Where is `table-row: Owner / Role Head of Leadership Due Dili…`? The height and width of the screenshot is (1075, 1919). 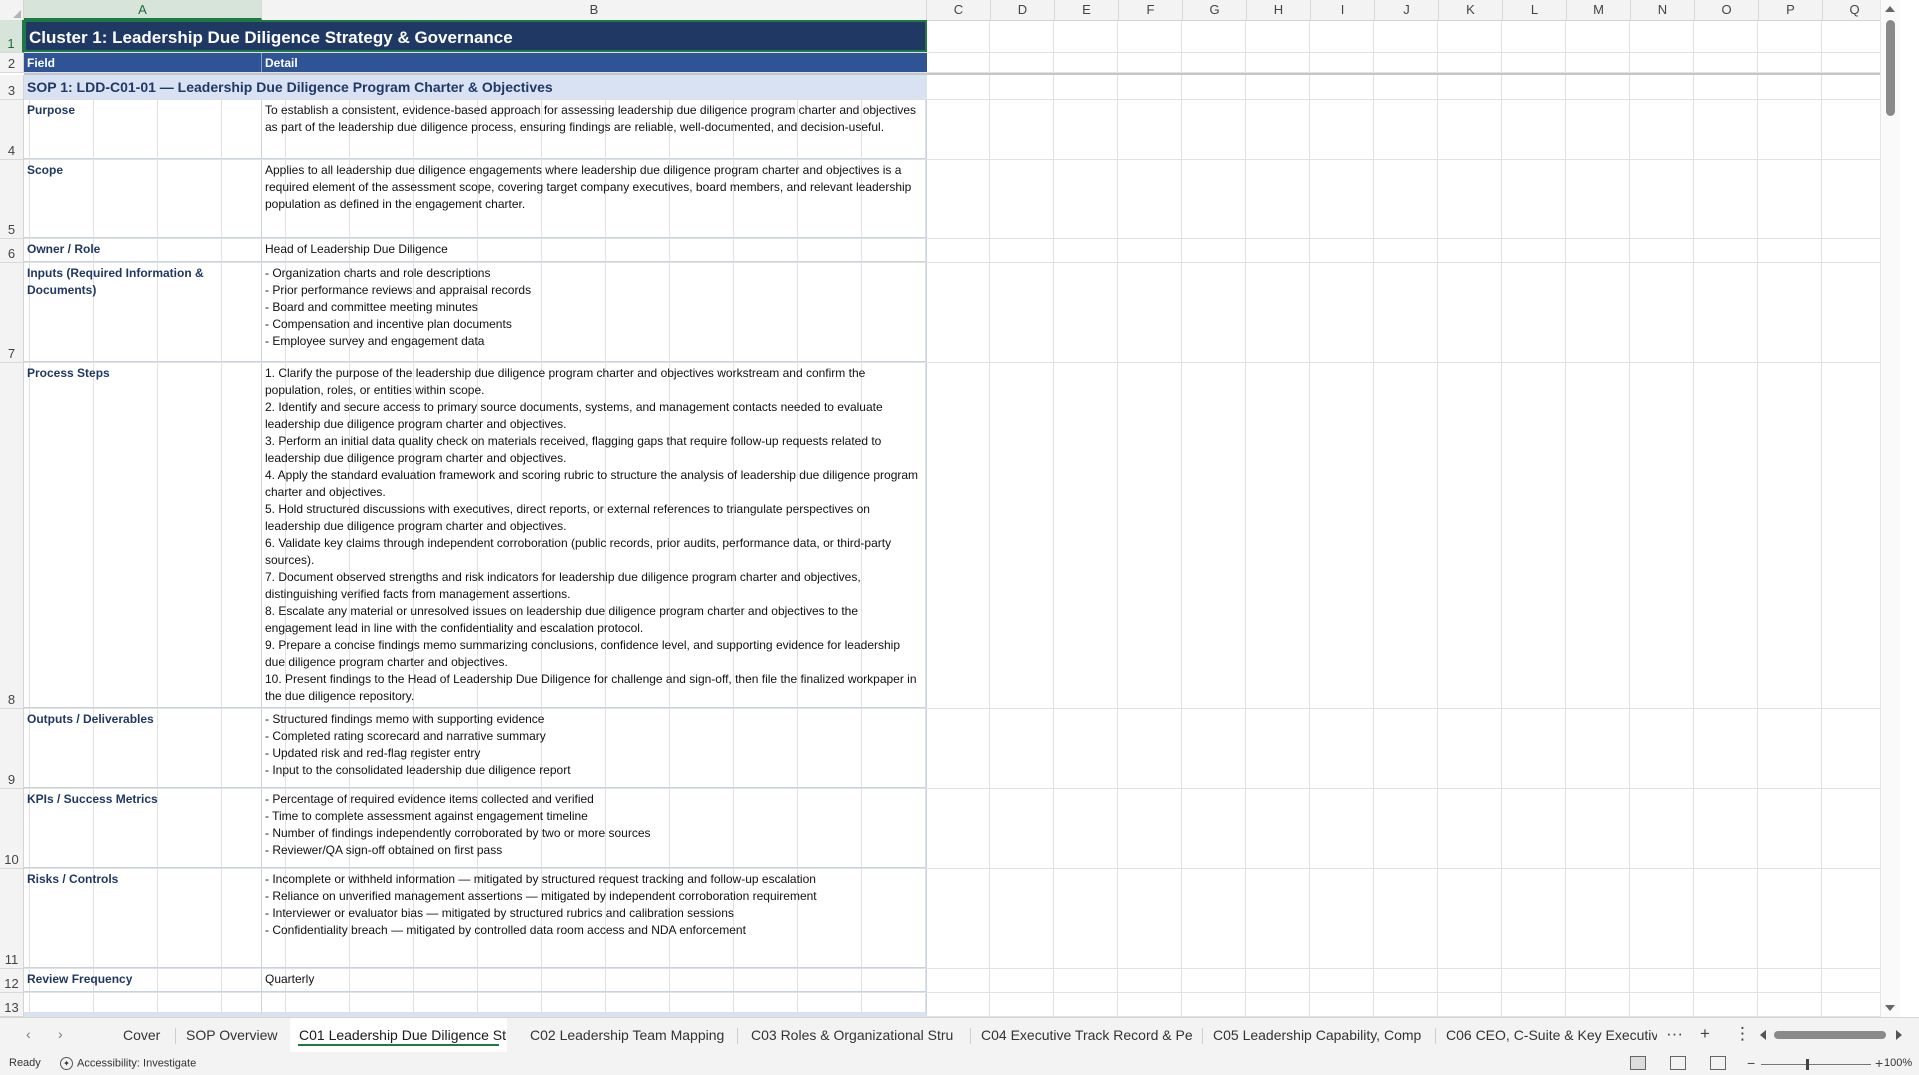
table-row: Owner / Role Head of Leadership Due Dili… is located at coordinates (962, 251).